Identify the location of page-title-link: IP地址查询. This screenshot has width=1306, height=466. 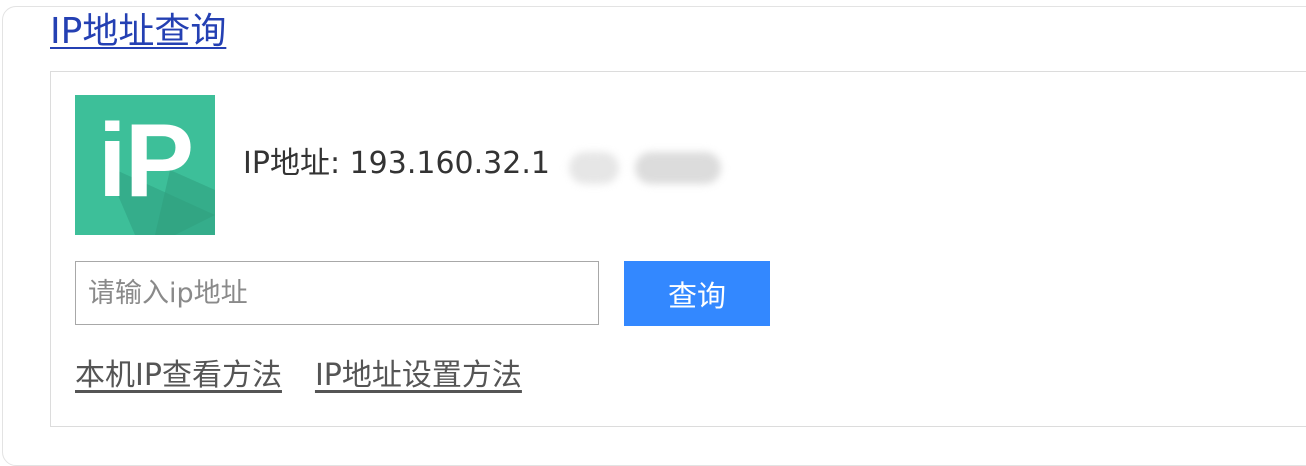
(138, 32).